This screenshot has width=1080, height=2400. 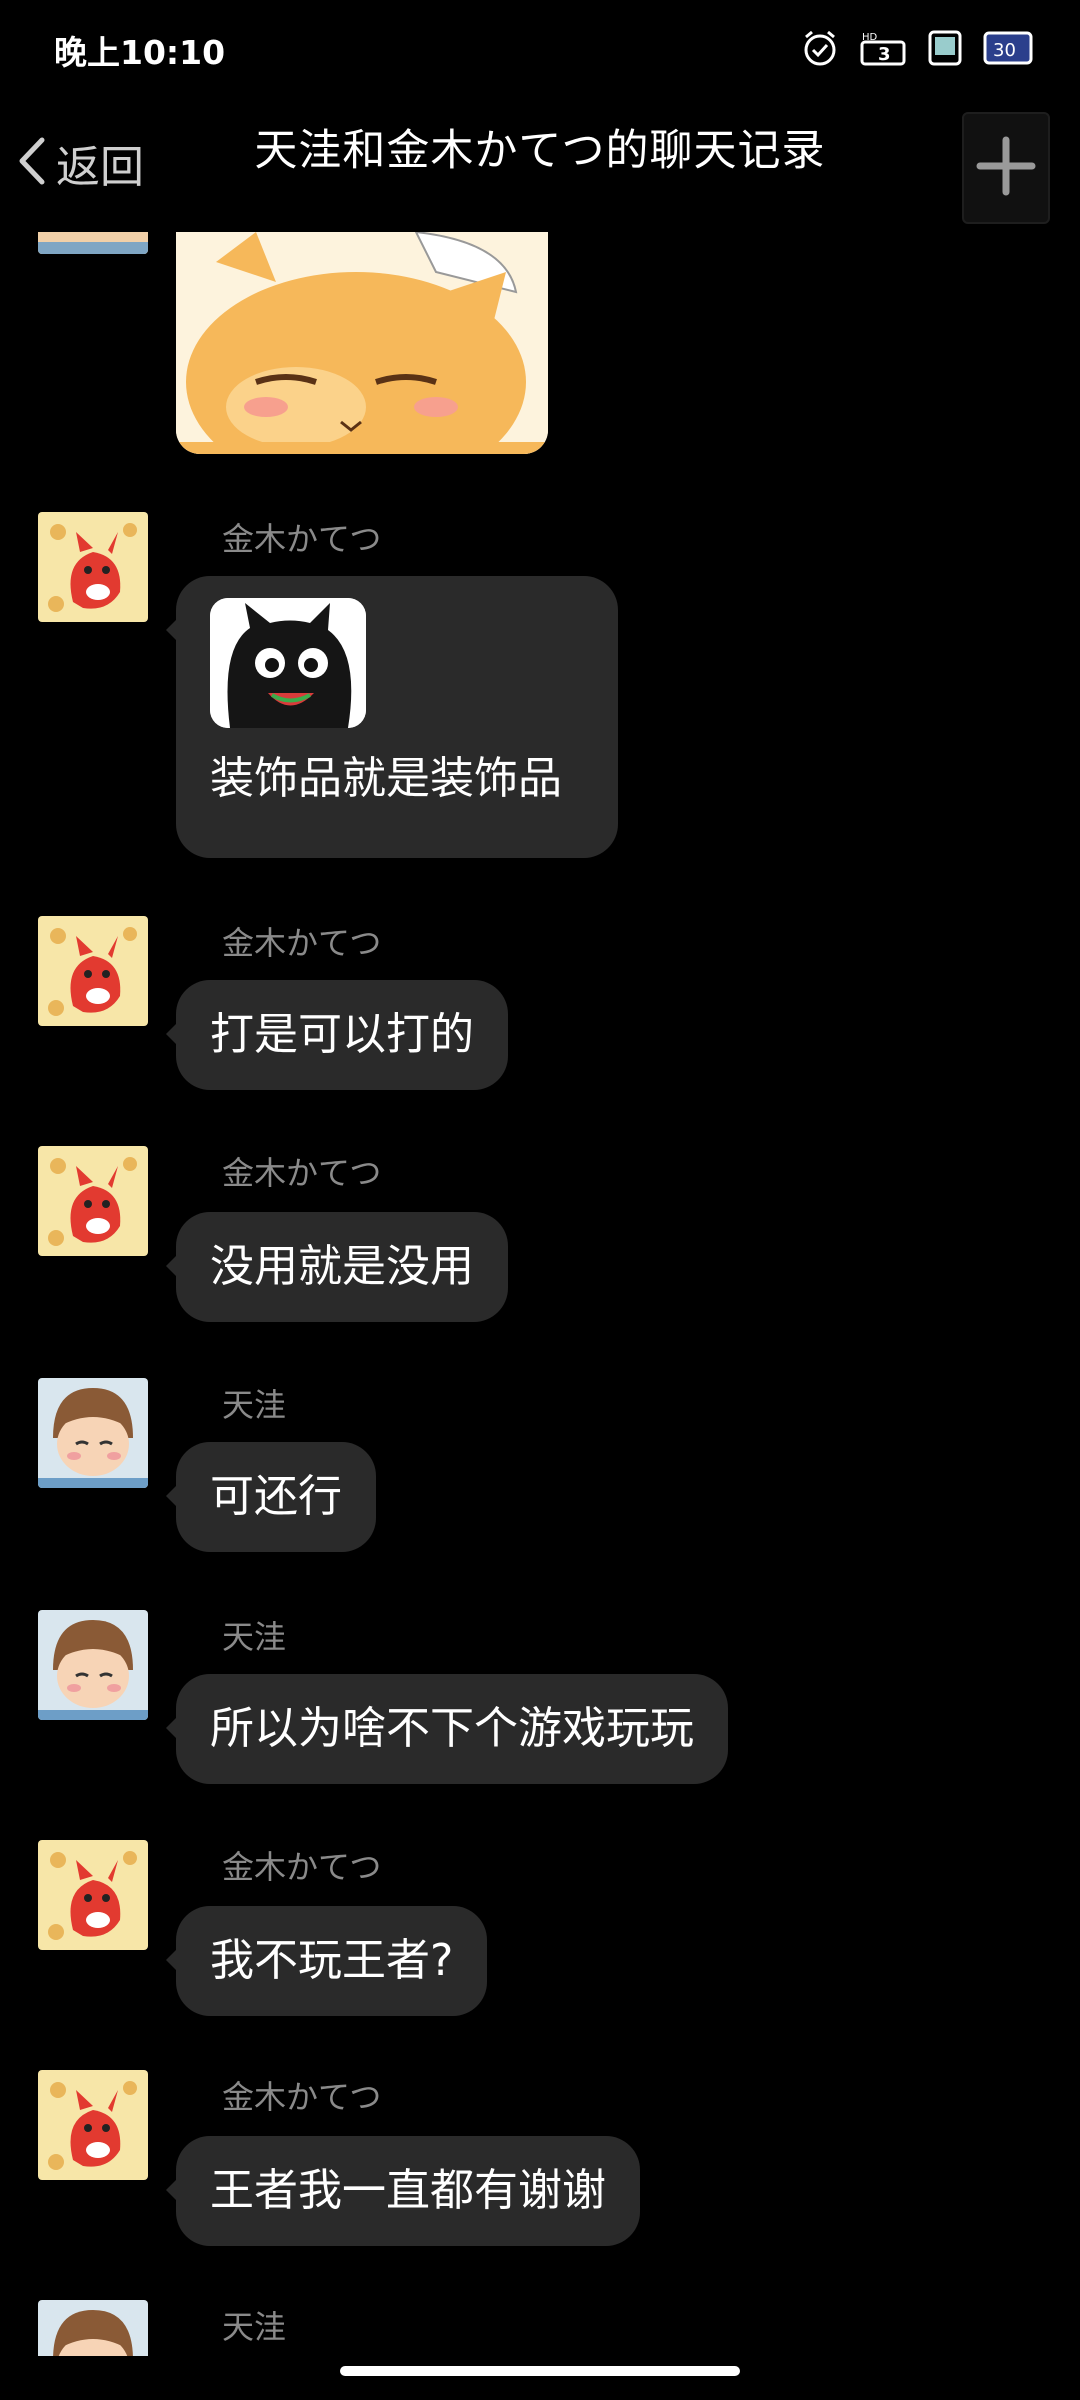 What do you see at coordinates (342, 1266) in the screenshot?
I see `message-text: 没用就是没用` at bounding box center [342, 1266].